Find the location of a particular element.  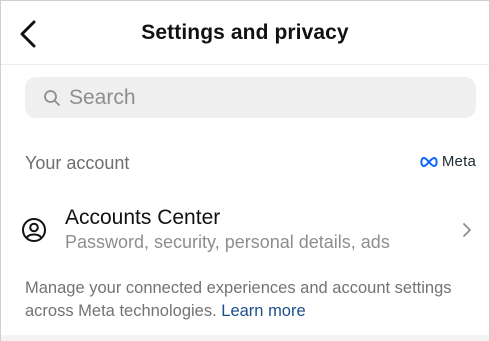

meta-infinity-icon is located at coordinates (429, 161).